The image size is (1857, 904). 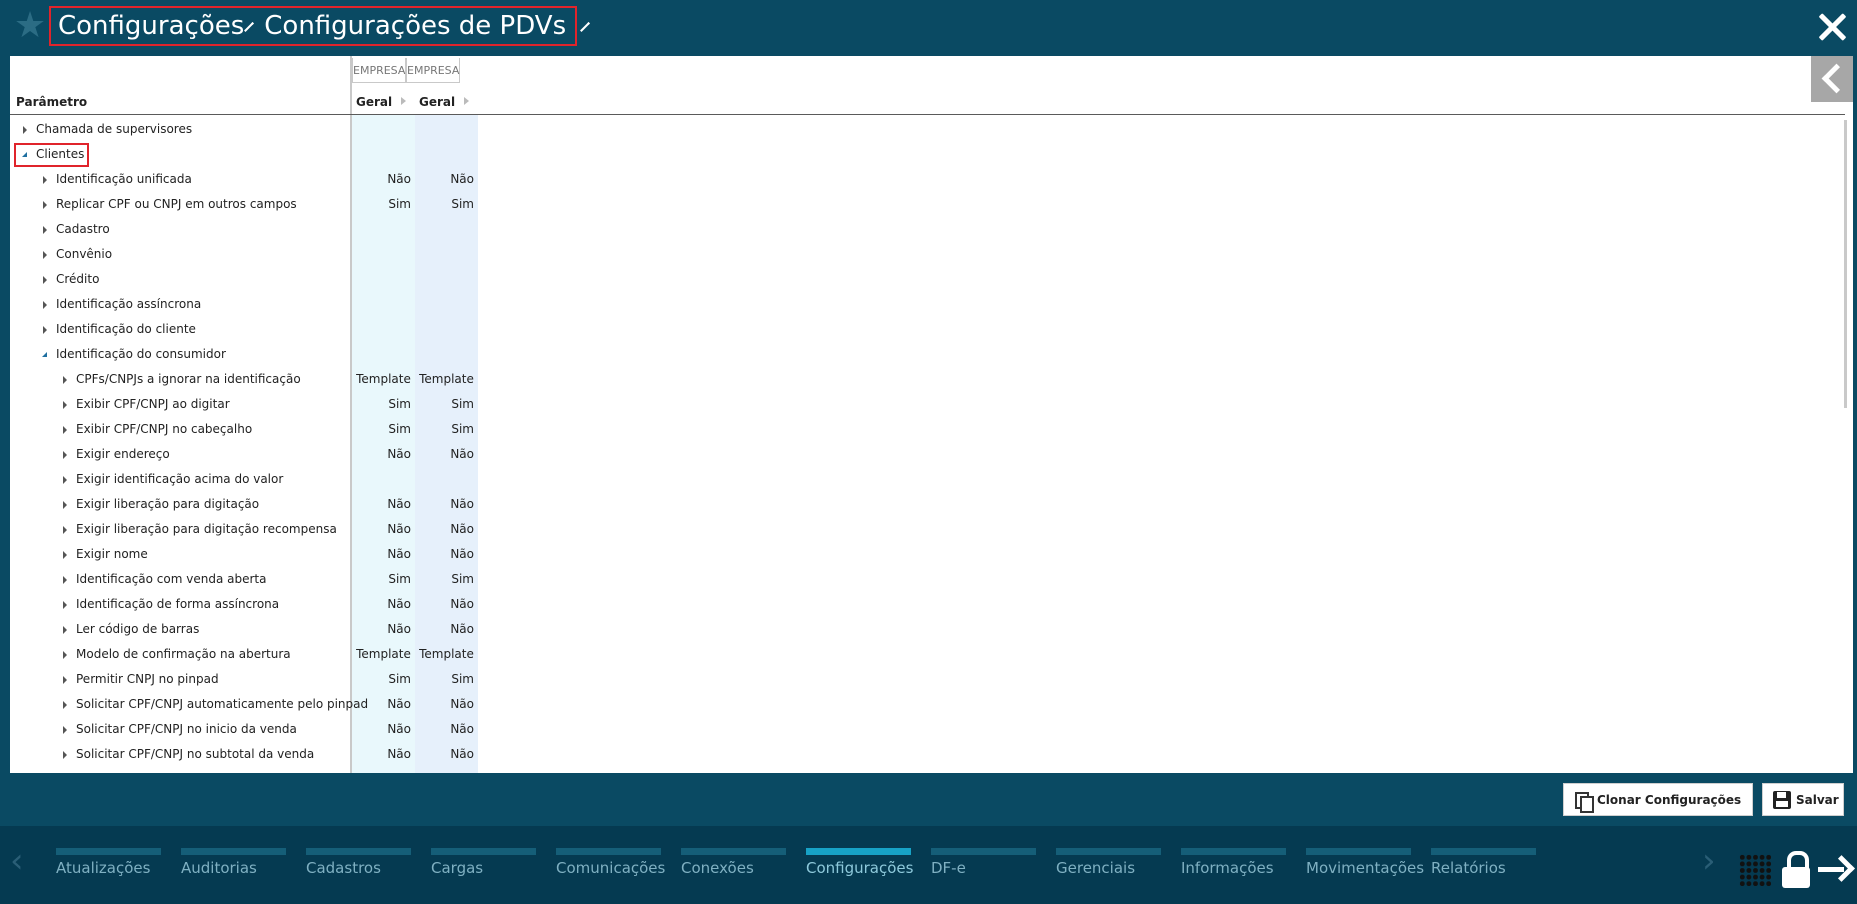 I want to click on param-column-header: Parâmetro, so click(x=51, y=102).